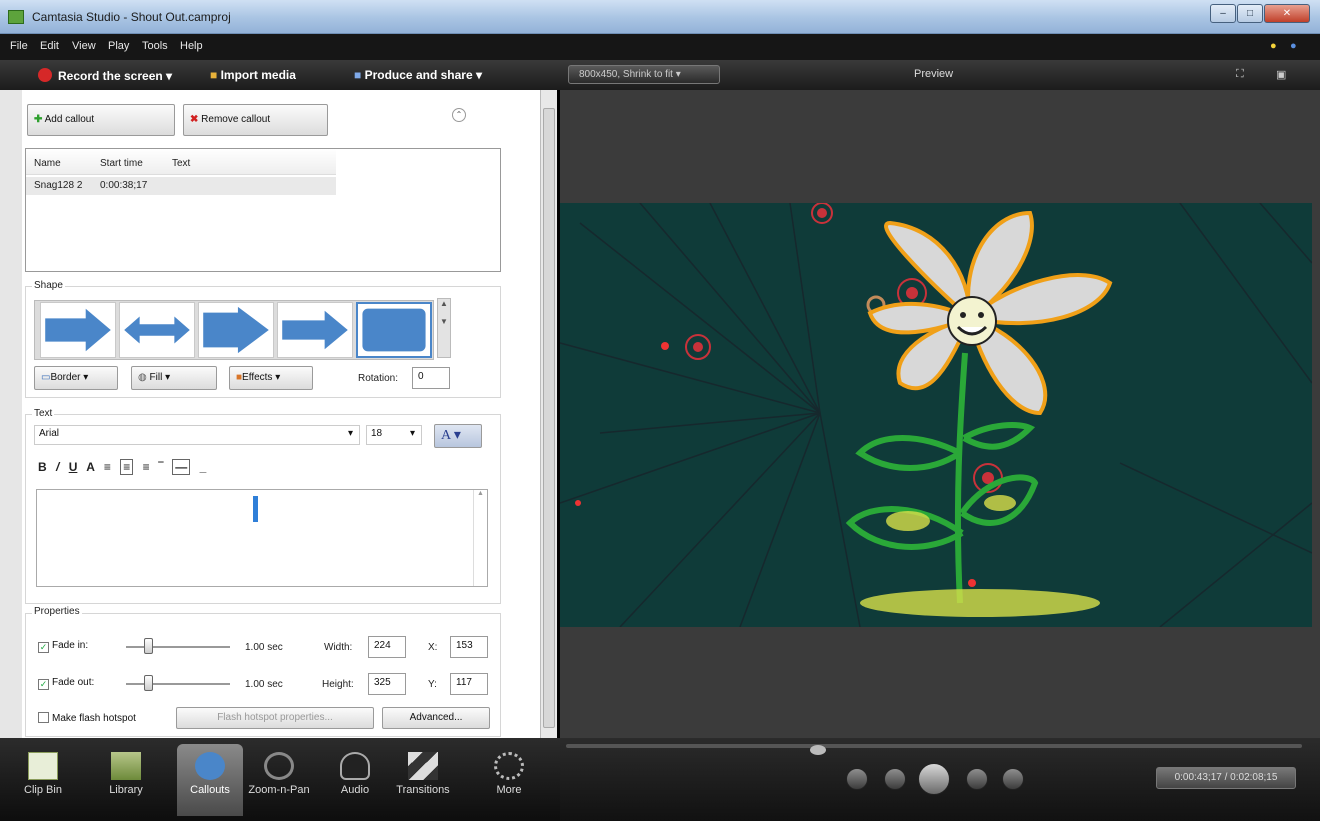  I want to click on column-name: Name, so click(47, 163).